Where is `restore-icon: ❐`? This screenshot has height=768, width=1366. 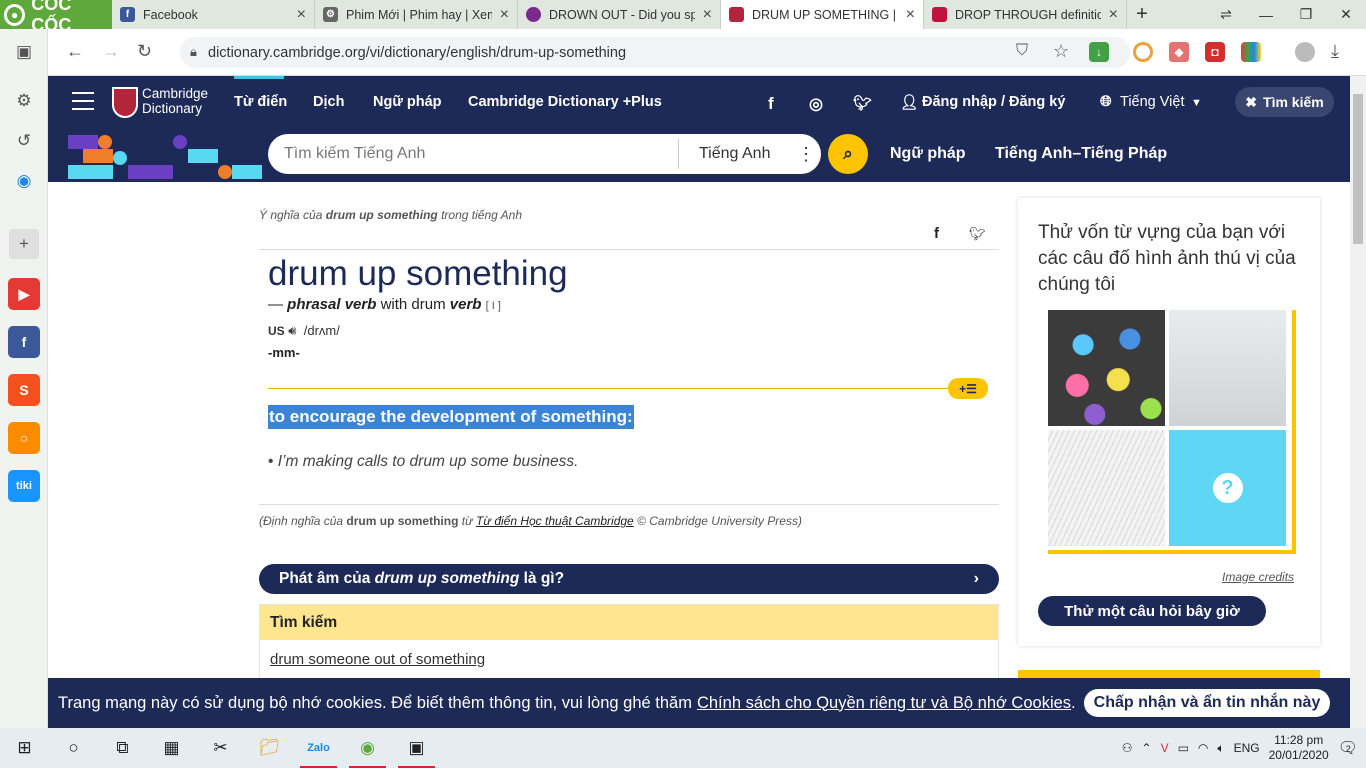 restore-icon: ❐ is located at coordinates (1306, 14).